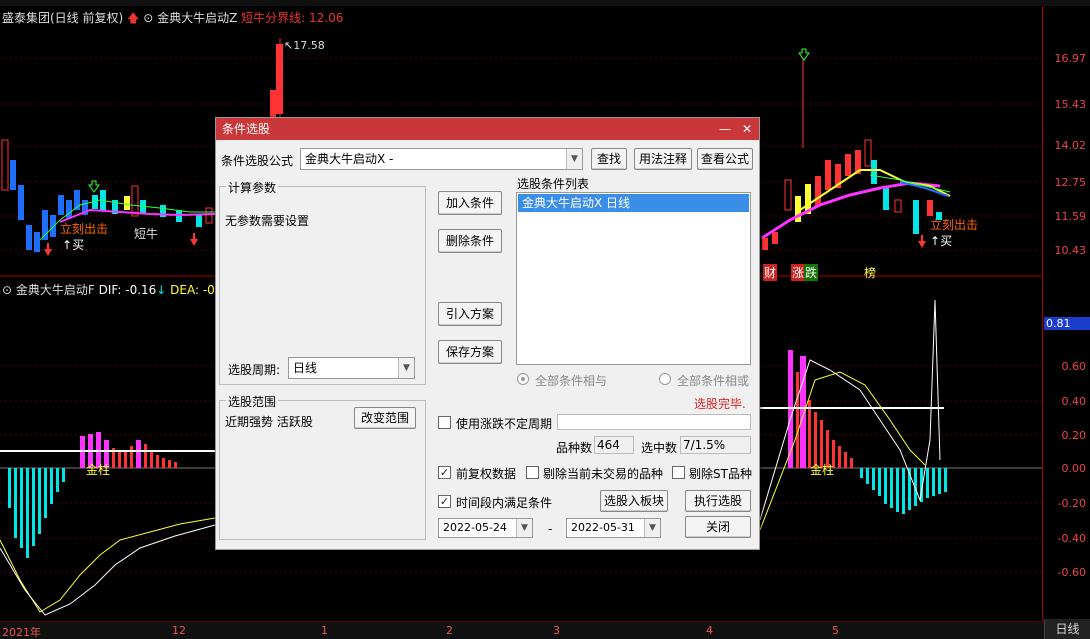  What do you see at coordinates (545, 630) in the screenshot?
I see `time-axis: 2021年 12 1 2 3 4 5` at bounding box center [545, 630].